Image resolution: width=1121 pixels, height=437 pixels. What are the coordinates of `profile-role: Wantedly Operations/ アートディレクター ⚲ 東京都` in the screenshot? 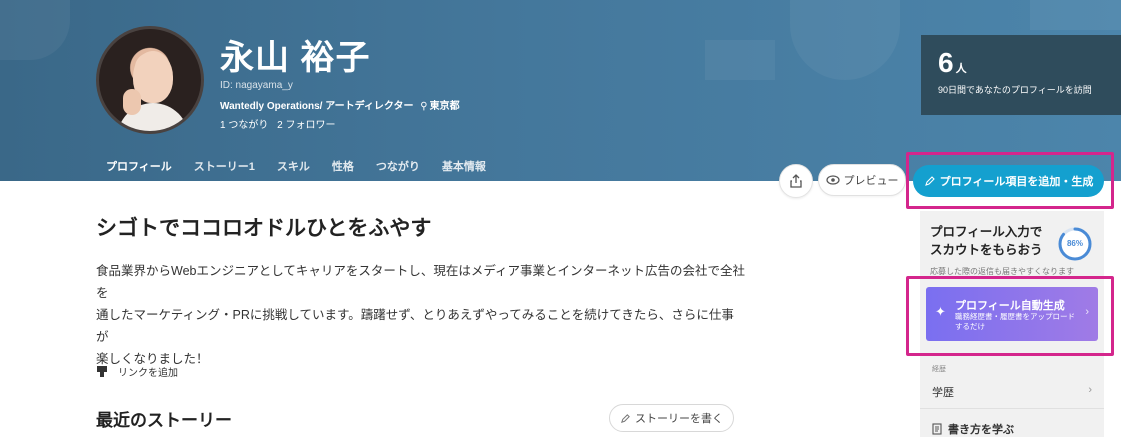 It's located at (340, 104).